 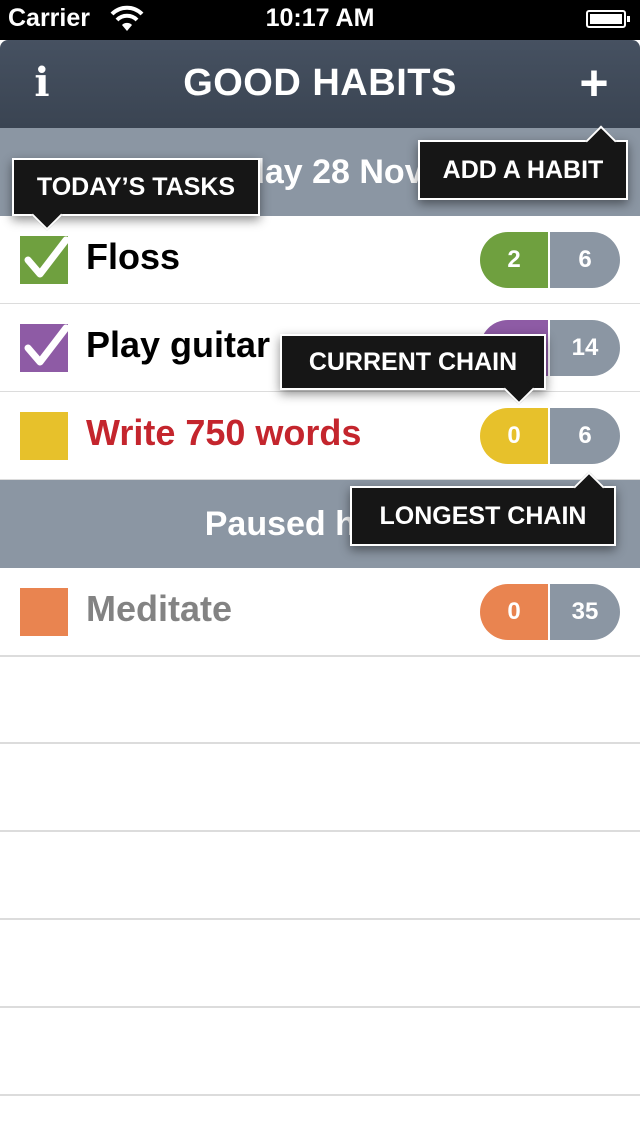 I want to click on add-habit-tooltip: ADD A HABIT, so click(x=523, y=162).